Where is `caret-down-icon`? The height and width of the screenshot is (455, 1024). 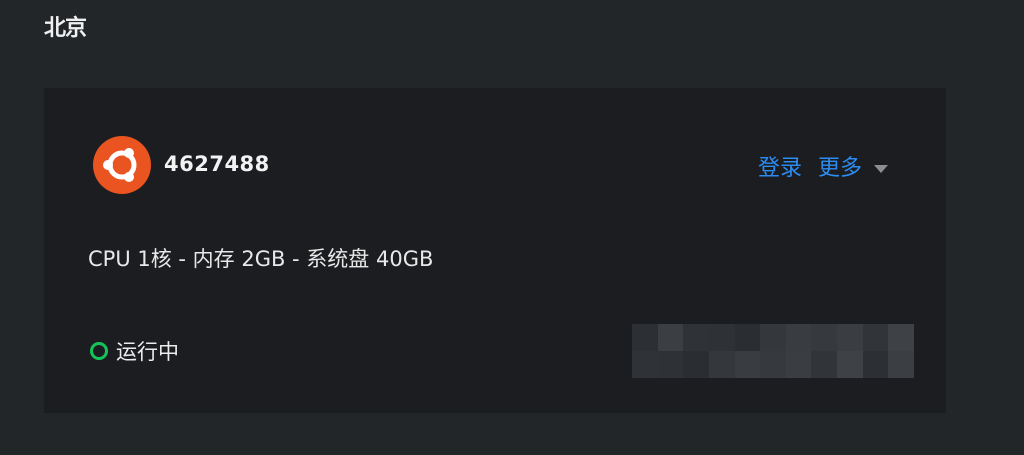 caret-down-icon is located at coordinates (881, 169).